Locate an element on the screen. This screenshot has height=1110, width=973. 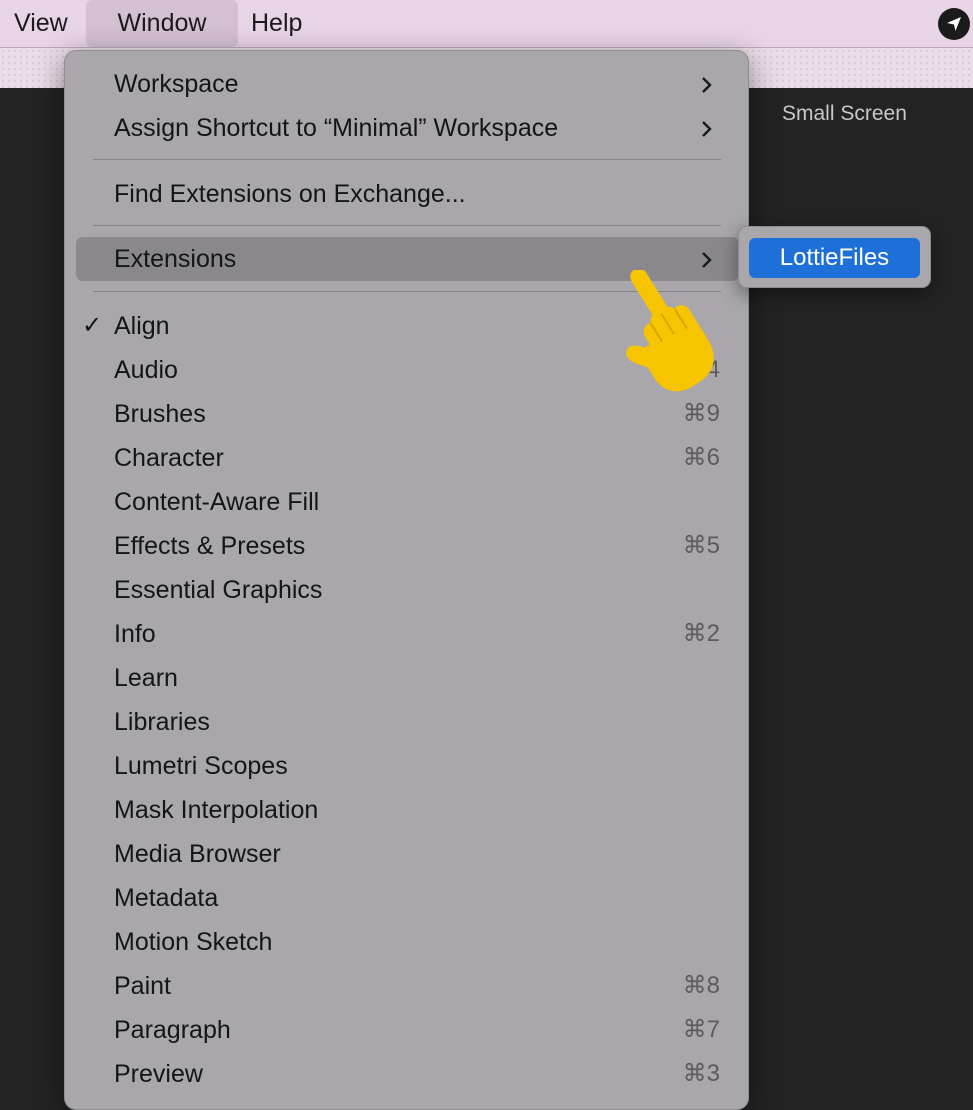
menu-help: Help is located at coordinates (276, 23).